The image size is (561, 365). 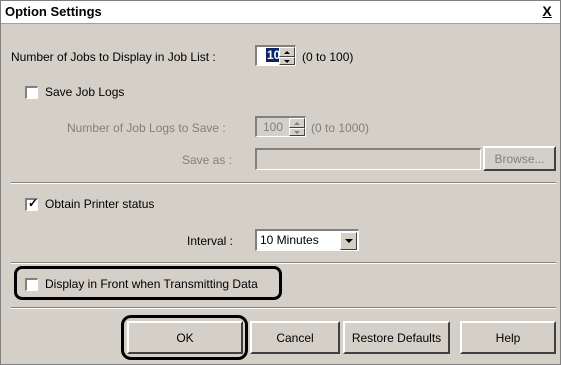 I want to click on job-logs-count-range: (0 to 1000), so click(x=340, y=128).